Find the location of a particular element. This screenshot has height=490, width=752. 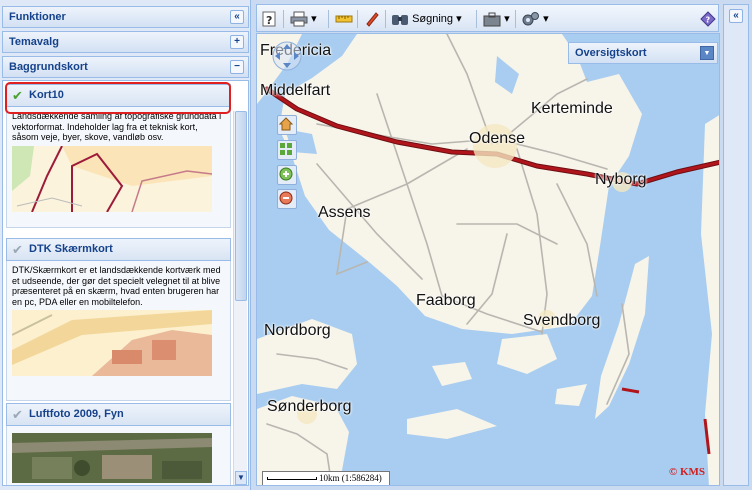

layer-header-dtk-skaermkort: ✔ DTK Skærmkort is located at coordinates (118, 249).